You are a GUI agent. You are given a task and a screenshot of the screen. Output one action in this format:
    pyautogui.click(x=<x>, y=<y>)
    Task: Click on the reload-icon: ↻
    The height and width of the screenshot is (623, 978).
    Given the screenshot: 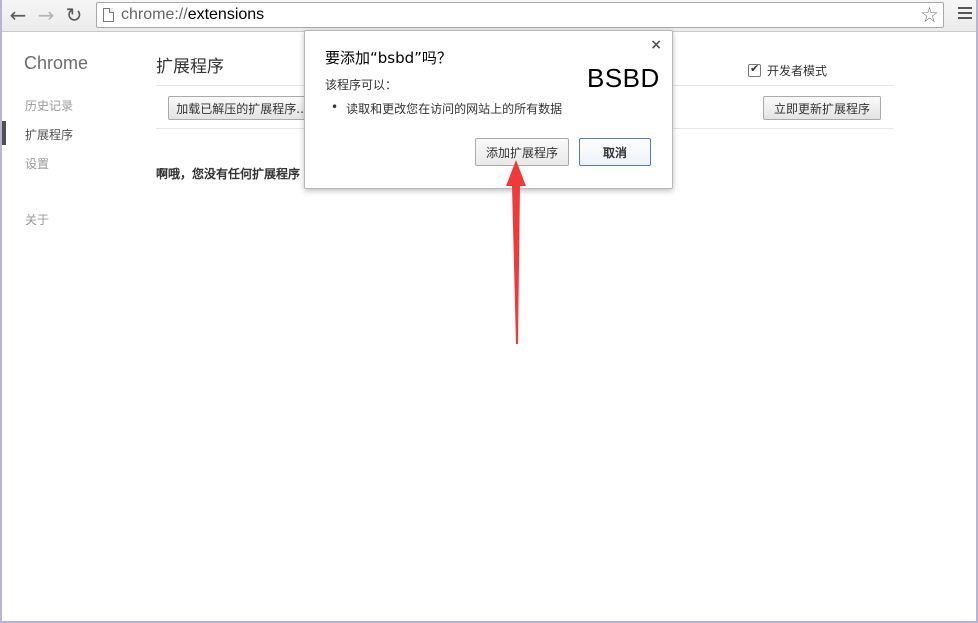 What is the action you would take?
    pyautogui.click(x=74, y=15)
    